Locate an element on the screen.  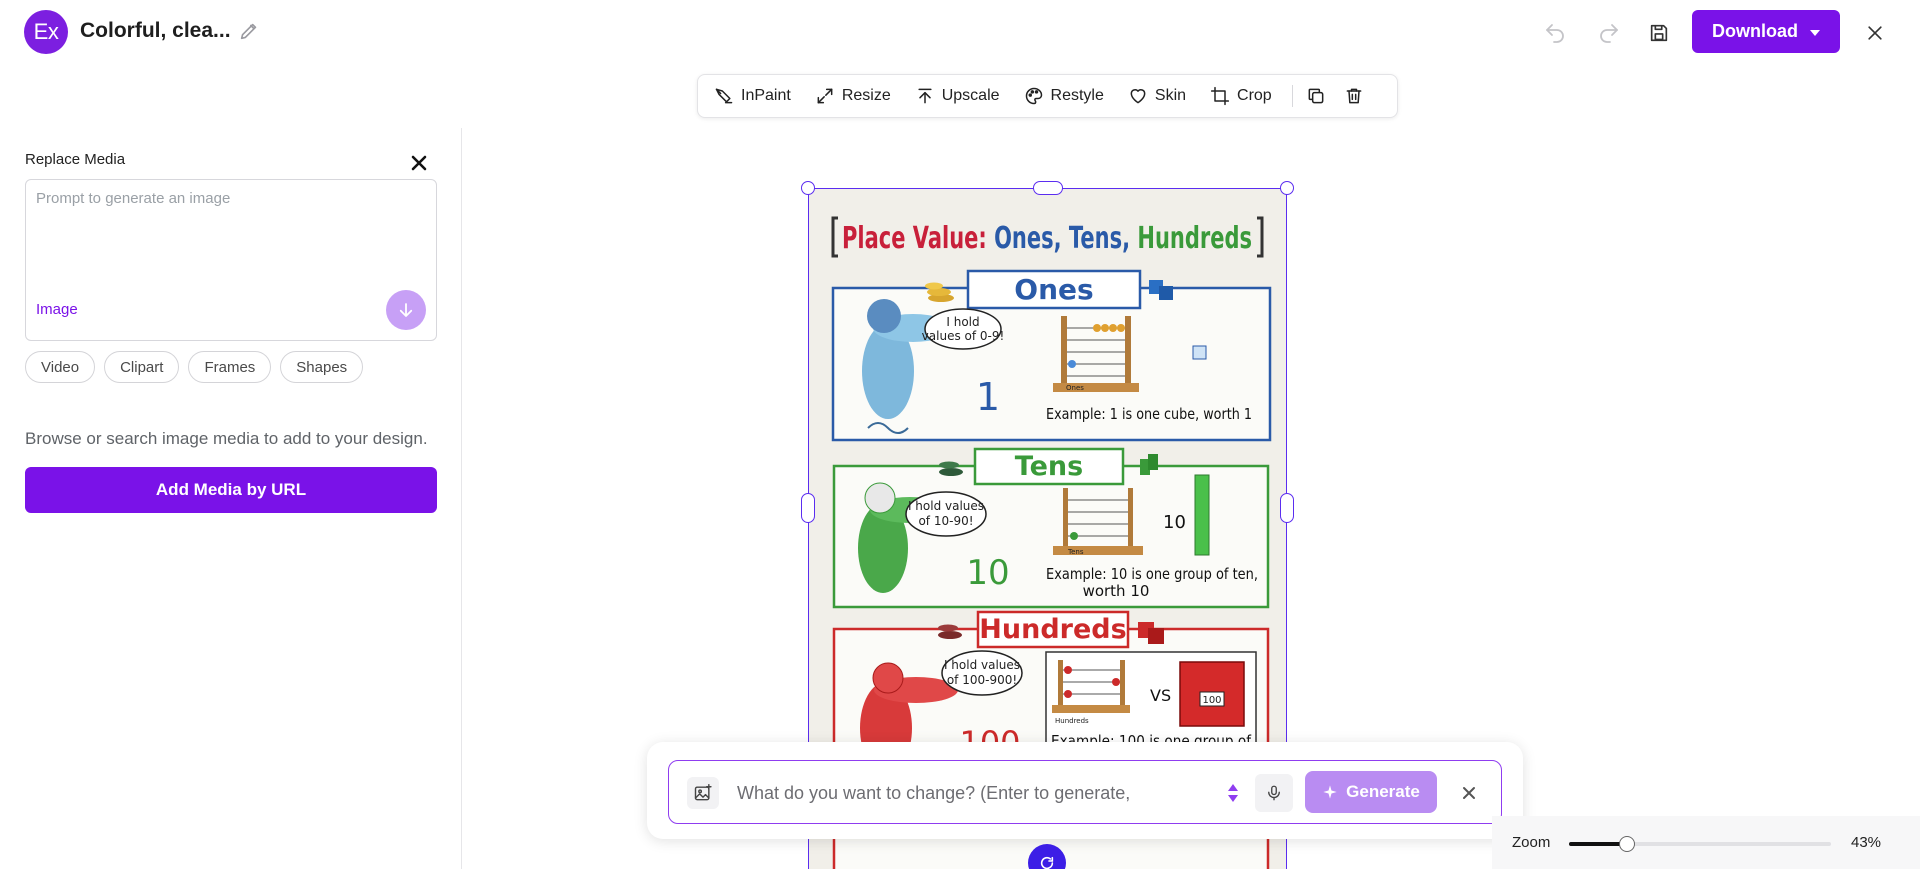
tool-label: InPaint is located at coordinates (766, 95).